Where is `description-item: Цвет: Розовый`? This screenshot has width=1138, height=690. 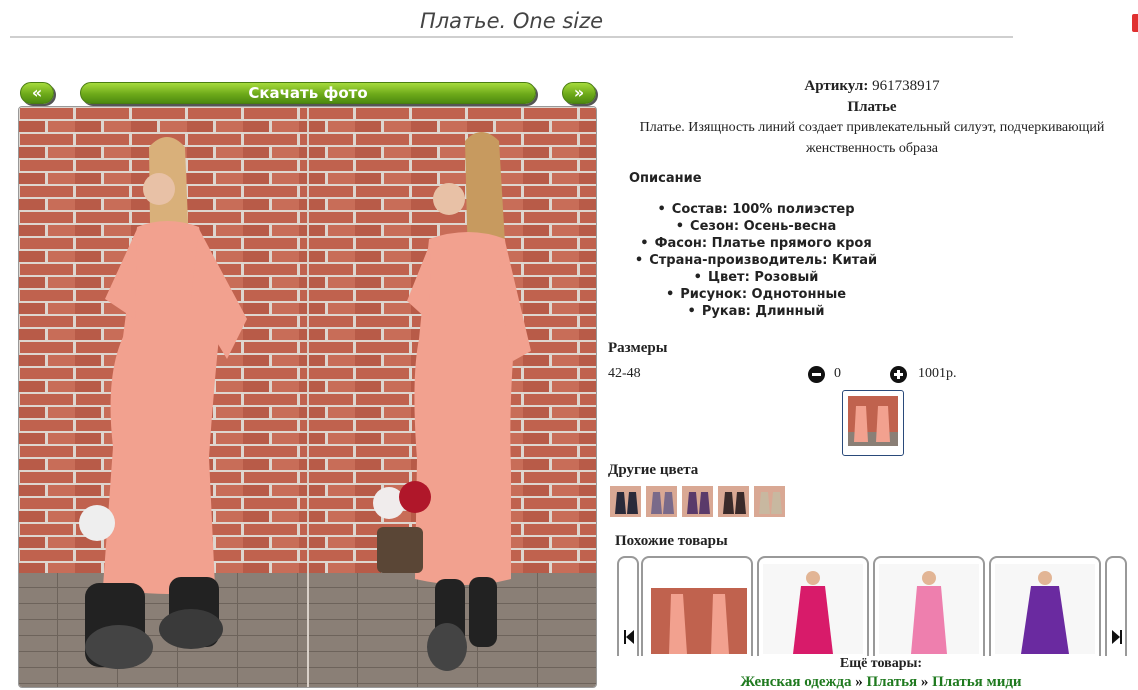 description-item: Цвет: Розовый is located at coordinates (756, 277).